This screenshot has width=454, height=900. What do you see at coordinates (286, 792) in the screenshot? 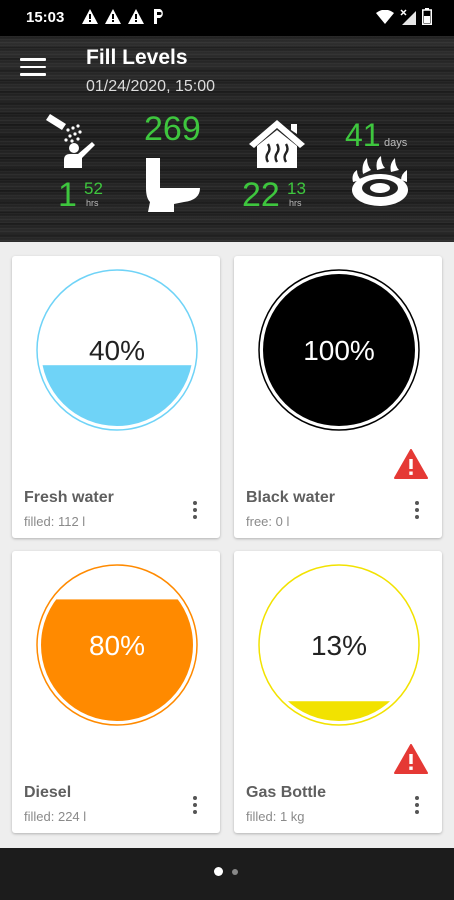
I see `tank-name: Gas Bottle` at bounding box center [286, 792].